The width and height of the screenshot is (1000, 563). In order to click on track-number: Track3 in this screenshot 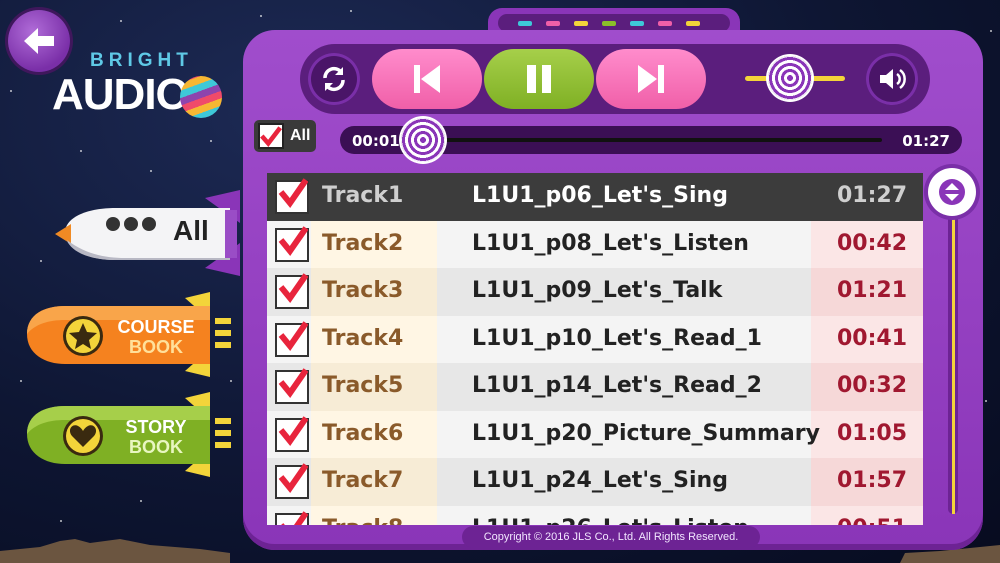, I will do `click(363, 290)`.